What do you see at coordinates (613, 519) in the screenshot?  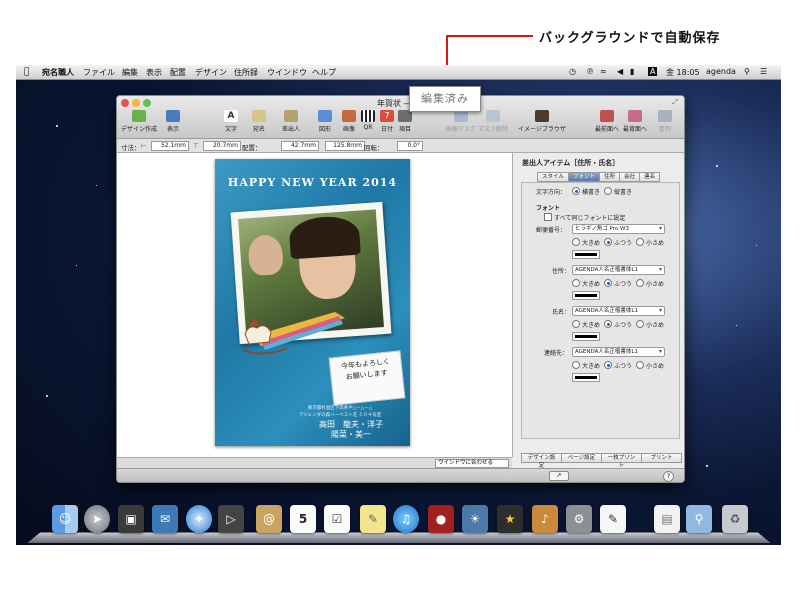 I see `textedit-icon: ✎` at bounding box center [613, 519].